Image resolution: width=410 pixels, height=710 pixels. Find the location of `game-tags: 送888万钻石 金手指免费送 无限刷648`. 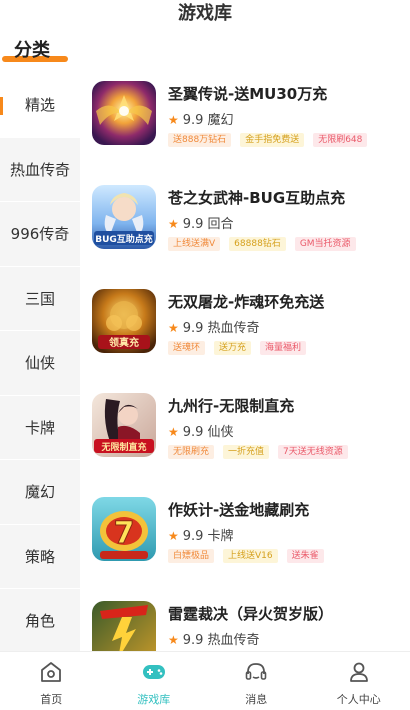

game-tags: 送888万钻石 金手指免费送 无限刷648 is located at coordinates (268, 140).